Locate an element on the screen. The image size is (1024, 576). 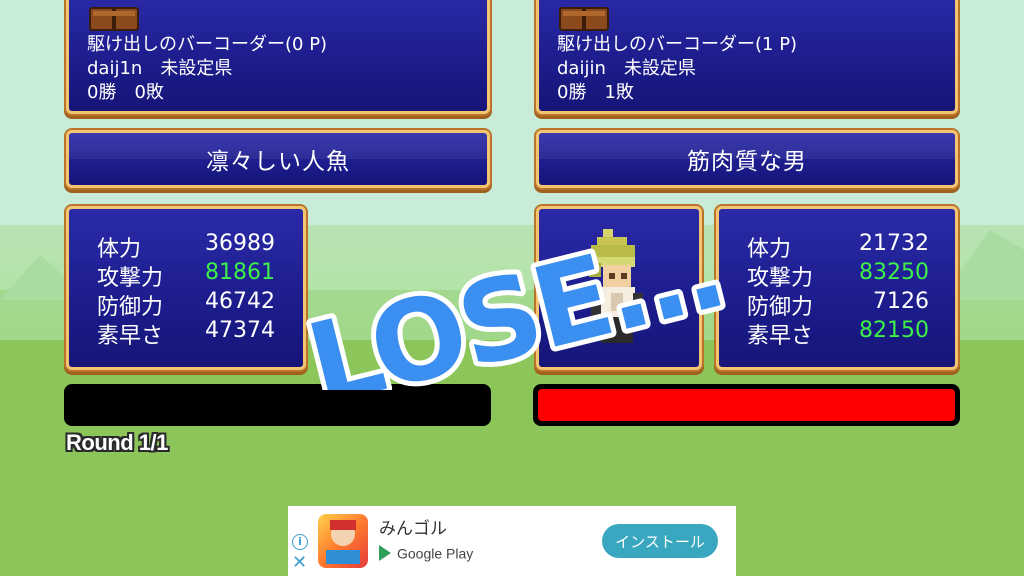
right-character-name-panel: 筋肉質な男 is located at coordinates (747, 159).